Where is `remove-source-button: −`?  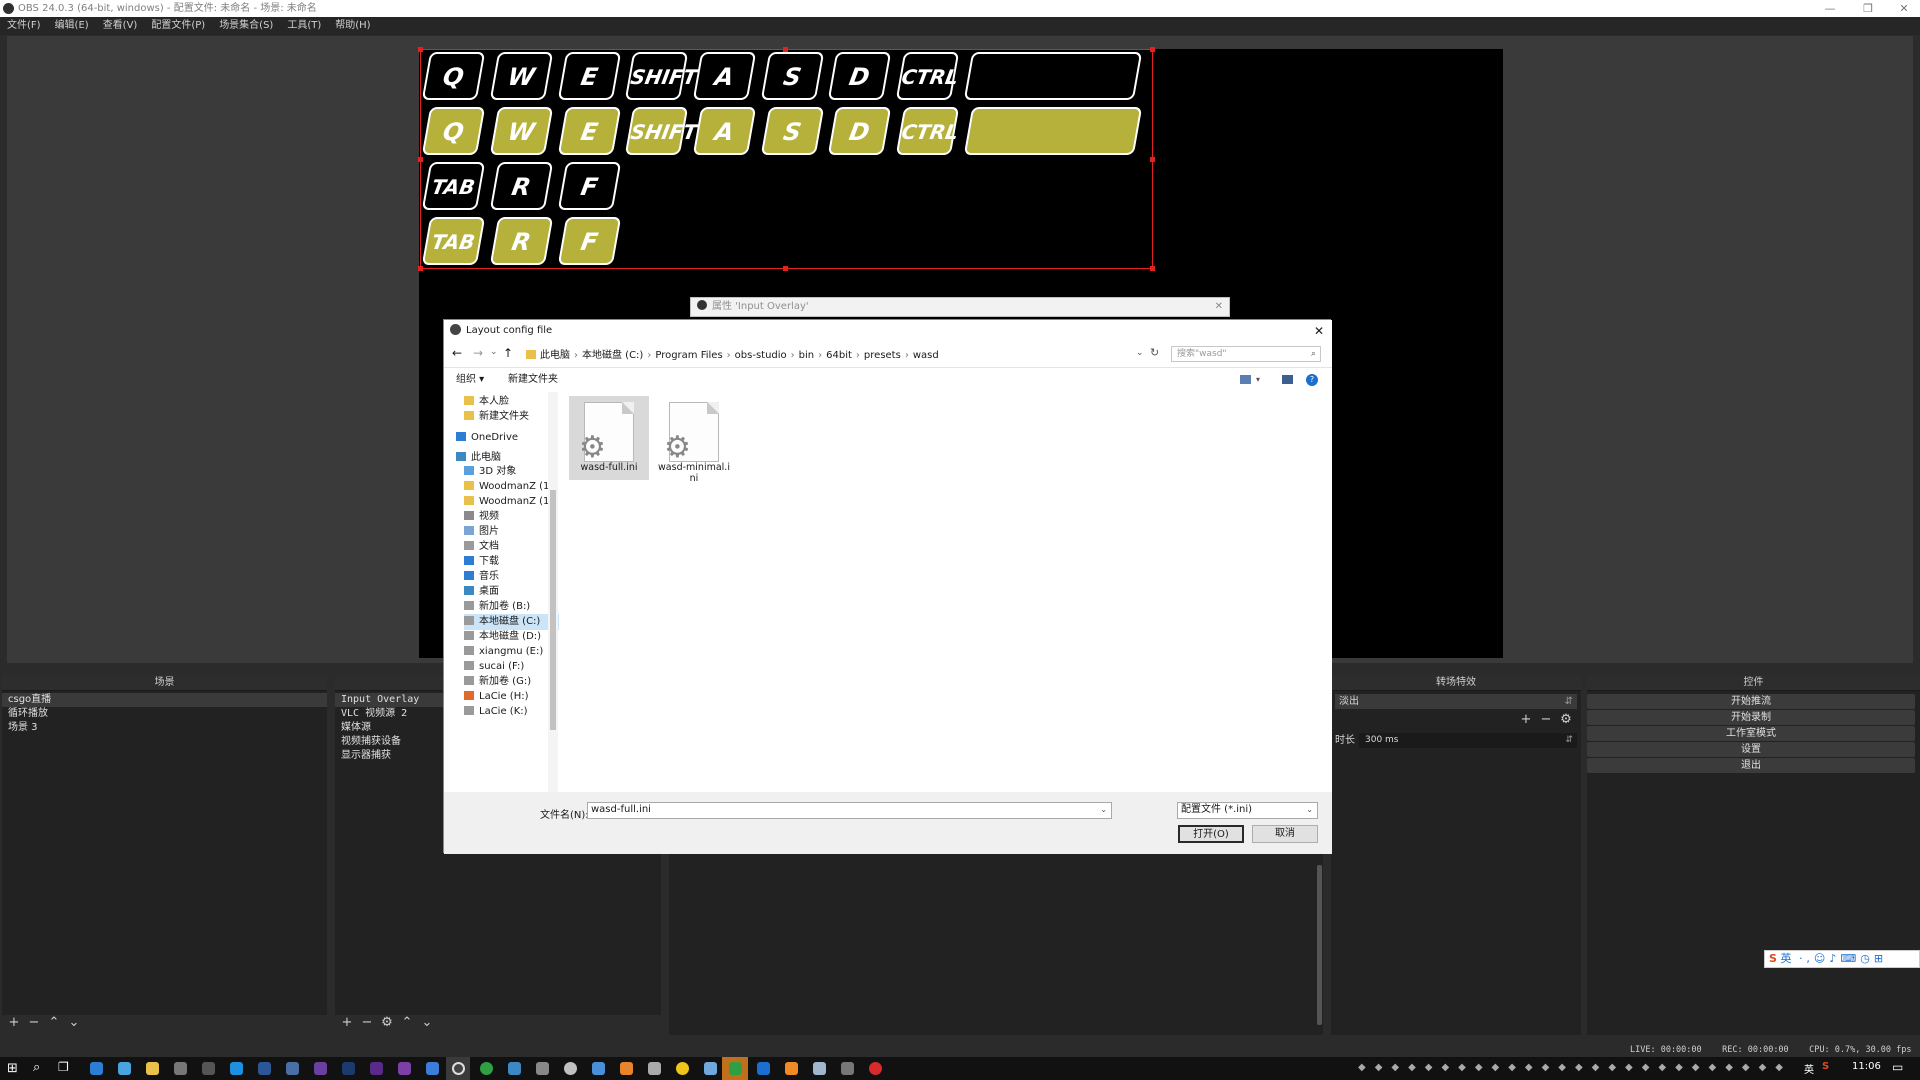 remove-source-button: − is located at coordinates (367, 1022).